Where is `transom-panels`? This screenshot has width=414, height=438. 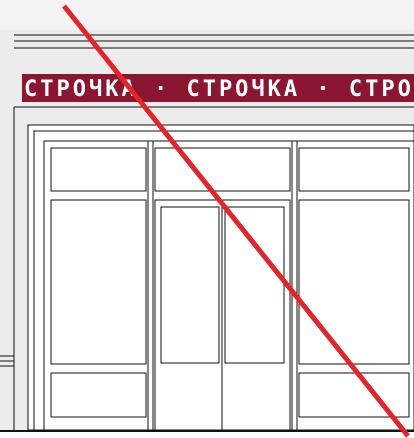 transom-panels is located at coordinates (230, 169).